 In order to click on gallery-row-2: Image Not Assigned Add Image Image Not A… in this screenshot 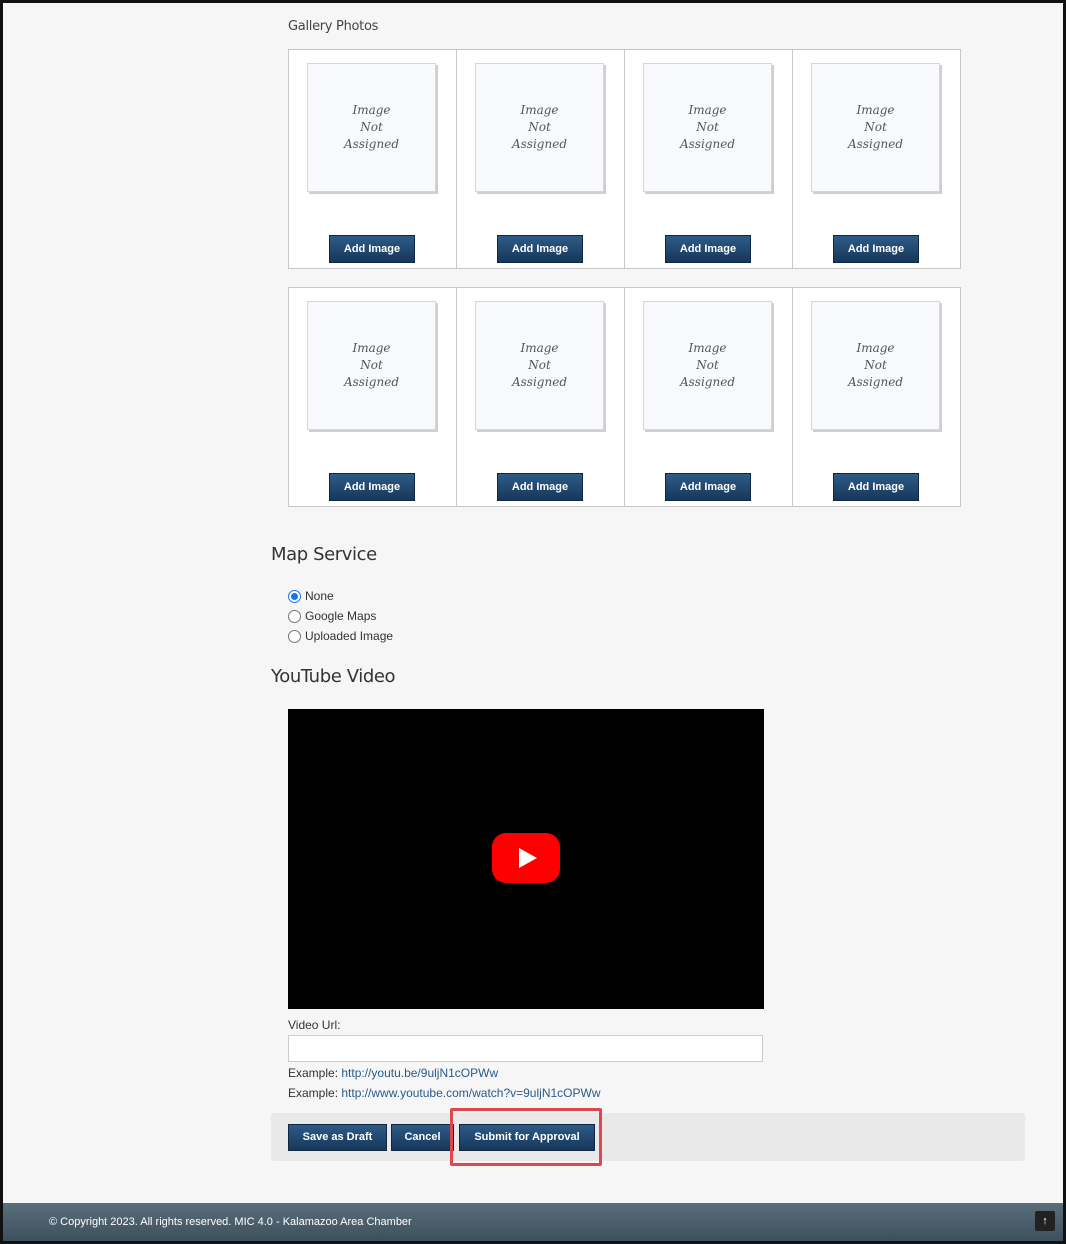, I will do `click(625, 397)`.